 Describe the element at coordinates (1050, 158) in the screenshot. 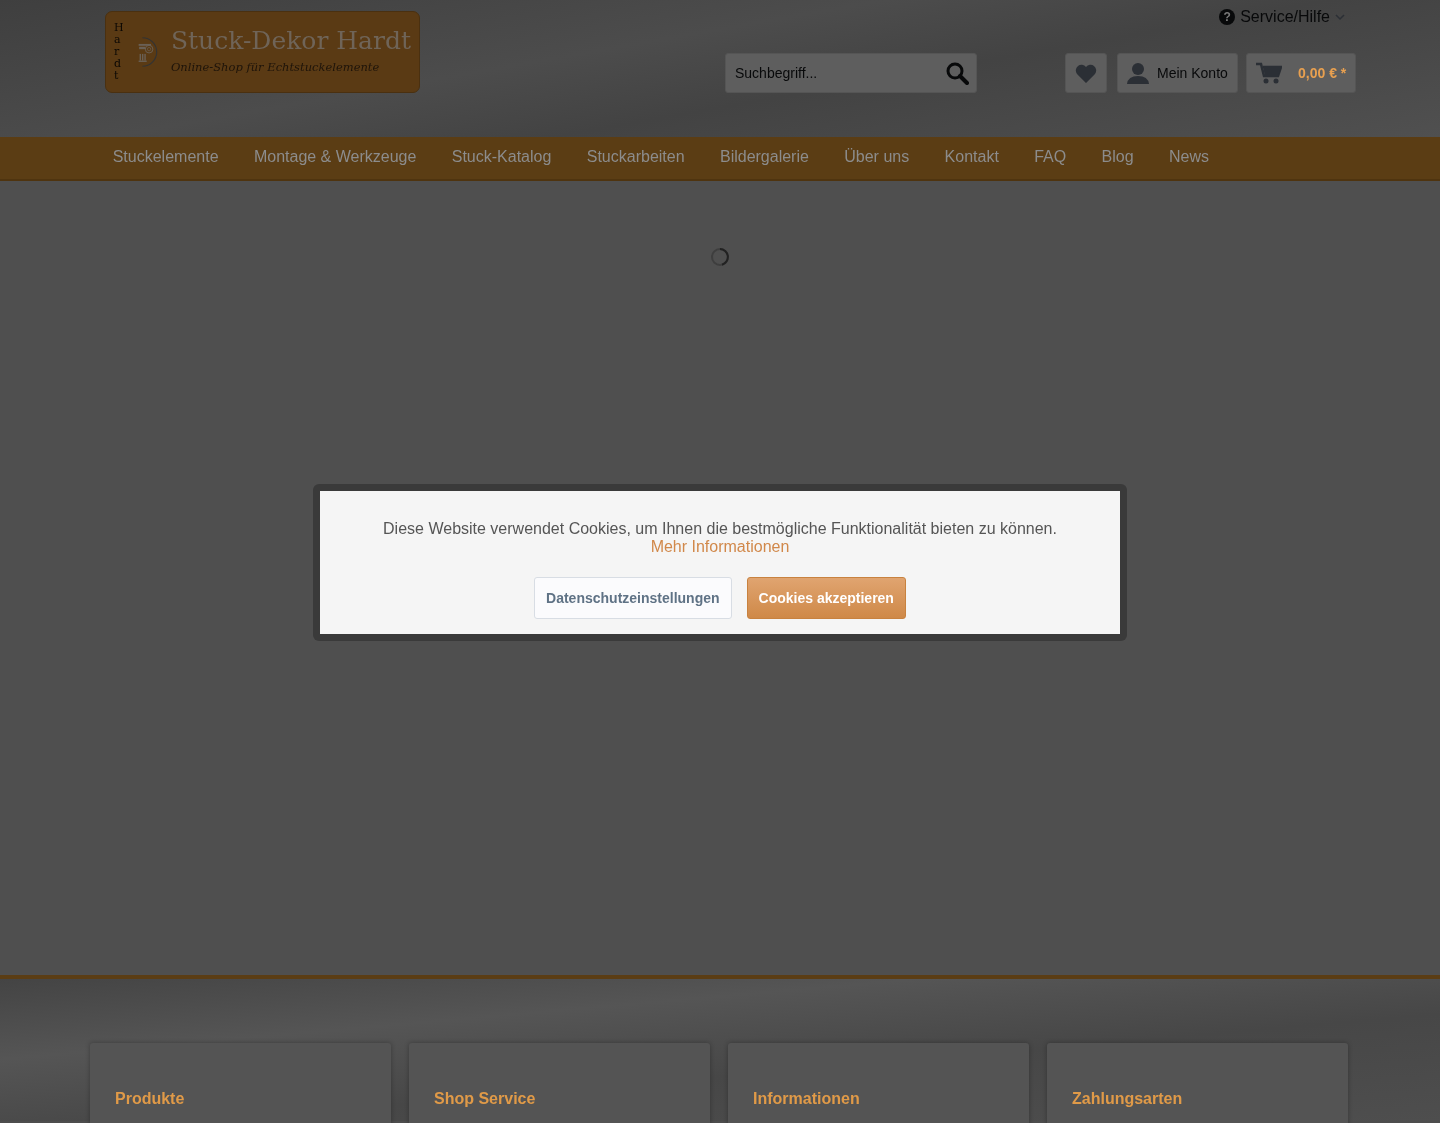

I see `nav-link: FAQ` at that location.